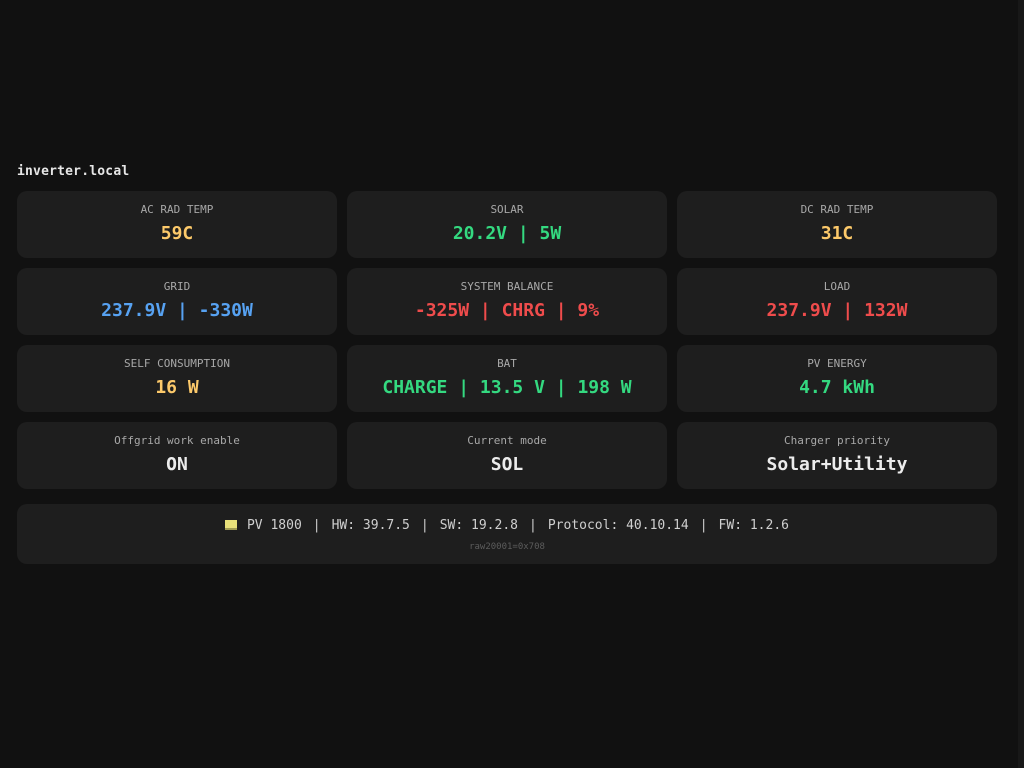  What do you see at coordinates (507, 233) in the screenshot?
I see `card-value: 20.2V | 5W` at bounding box center [507, 233].